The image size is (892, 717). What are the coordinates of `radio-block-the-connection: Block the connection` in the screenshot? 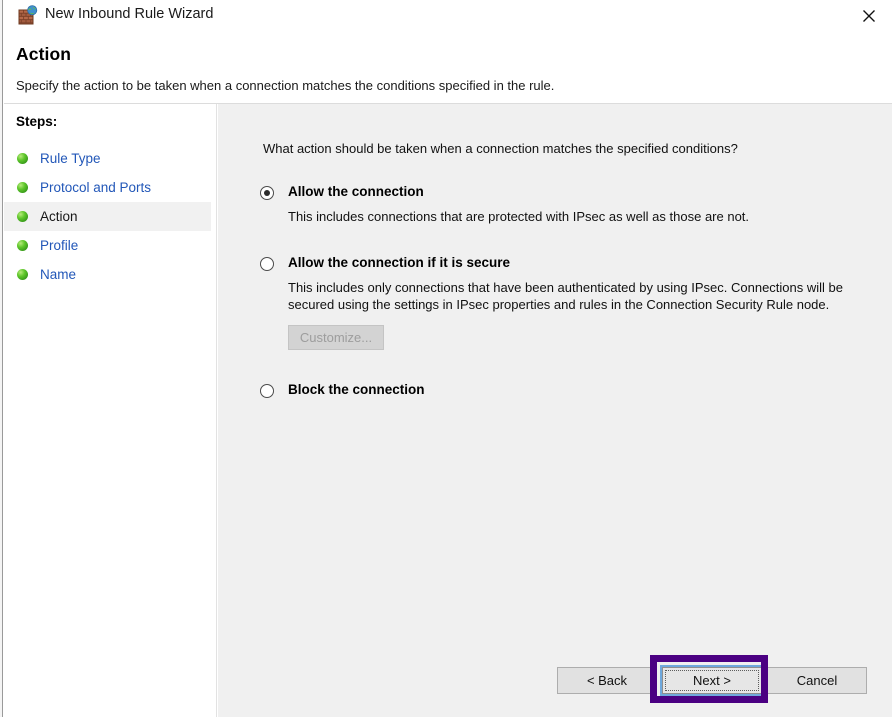 It's located at (555, 391).